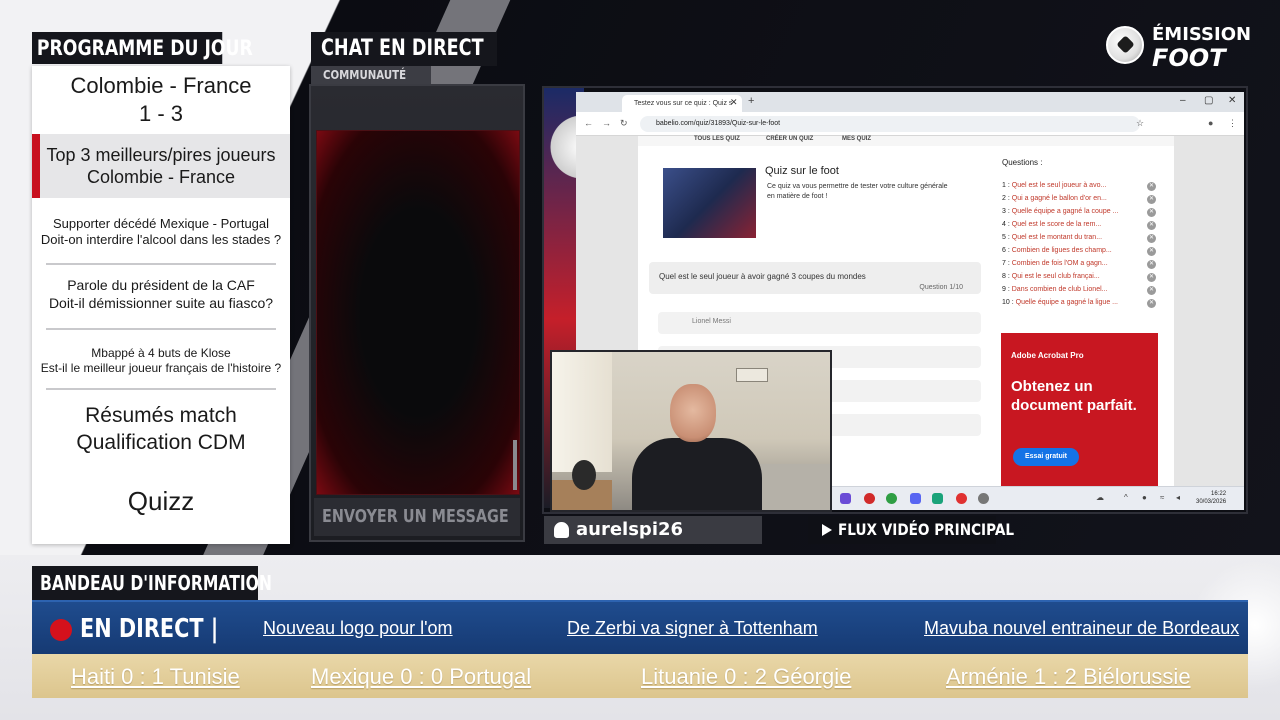  Describe the element at coordinates (891, 498) in the screenshot. I see `chrome-icon` at that location.